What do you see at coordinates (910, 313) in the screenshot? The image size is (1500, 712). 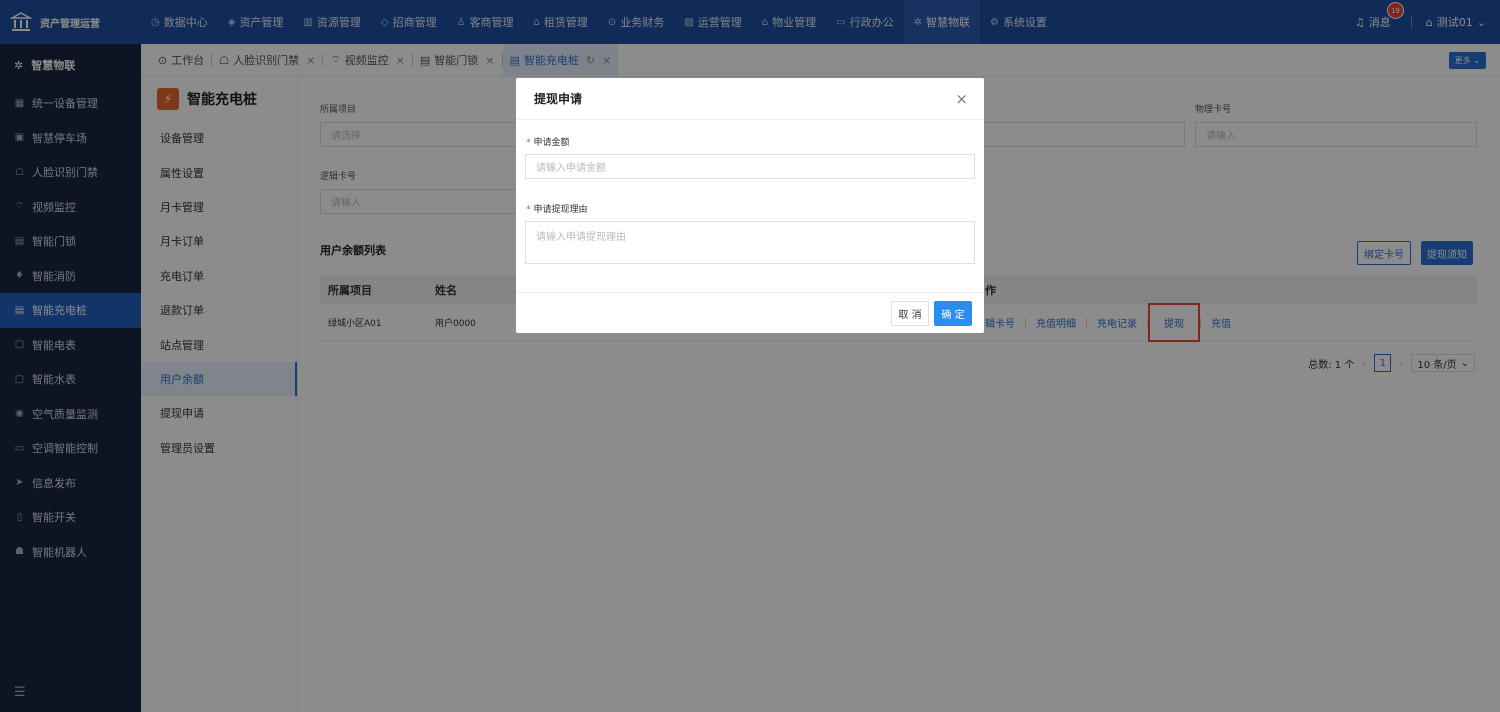 I see `cancel-button: 取 消` at bounding box center [910, 313].